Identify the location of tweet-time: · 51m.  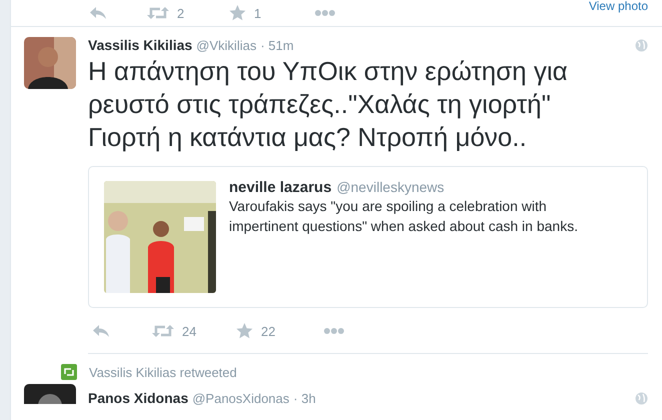
(277, 45).